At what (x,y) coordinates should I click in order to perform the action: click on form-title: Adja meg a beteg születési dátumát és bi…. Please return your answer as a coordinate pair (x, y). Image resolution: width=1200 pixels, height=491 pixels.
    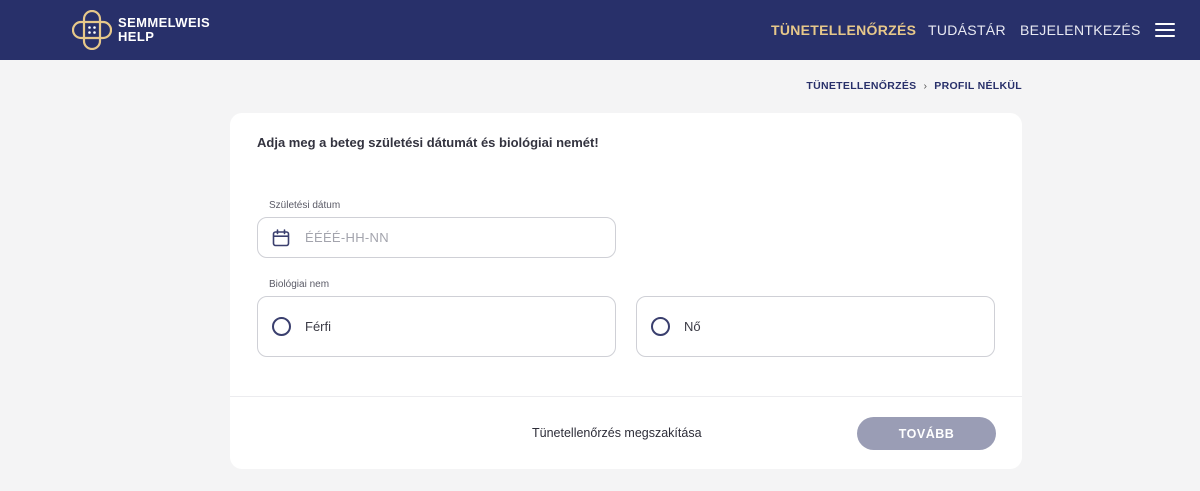
    Looking at the image, I should click on (428, 142).